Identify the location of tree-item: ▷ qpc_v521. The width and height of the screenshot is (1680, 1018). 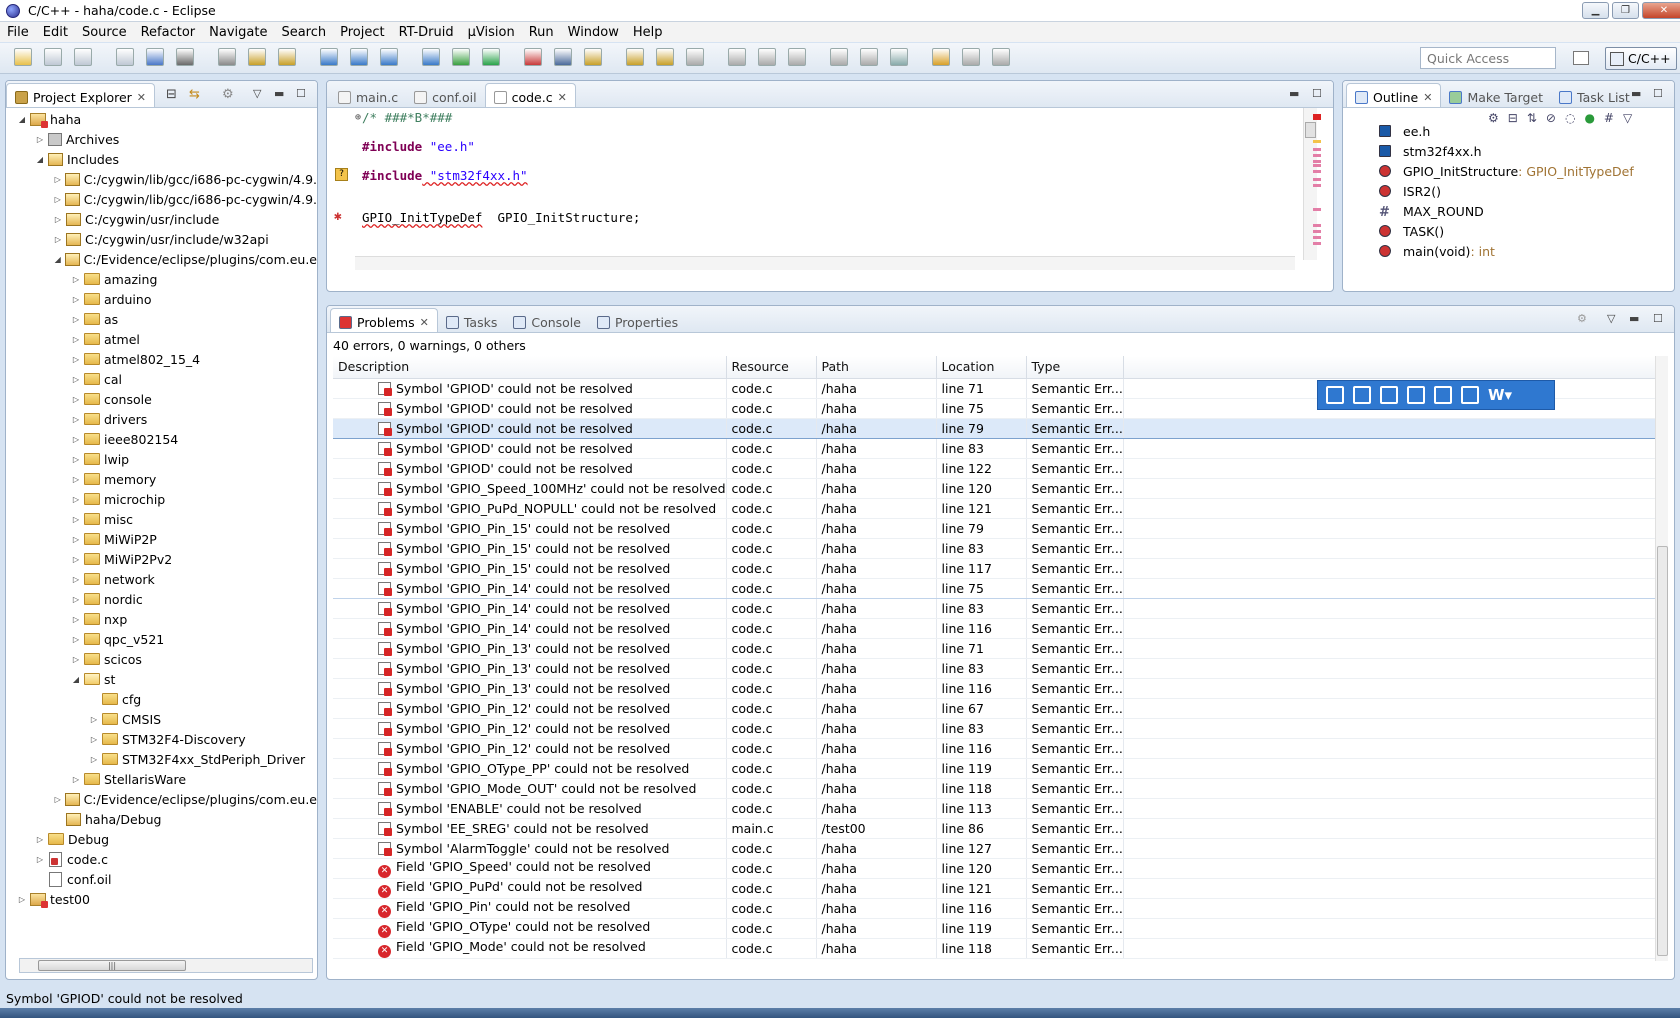
(161, 639).